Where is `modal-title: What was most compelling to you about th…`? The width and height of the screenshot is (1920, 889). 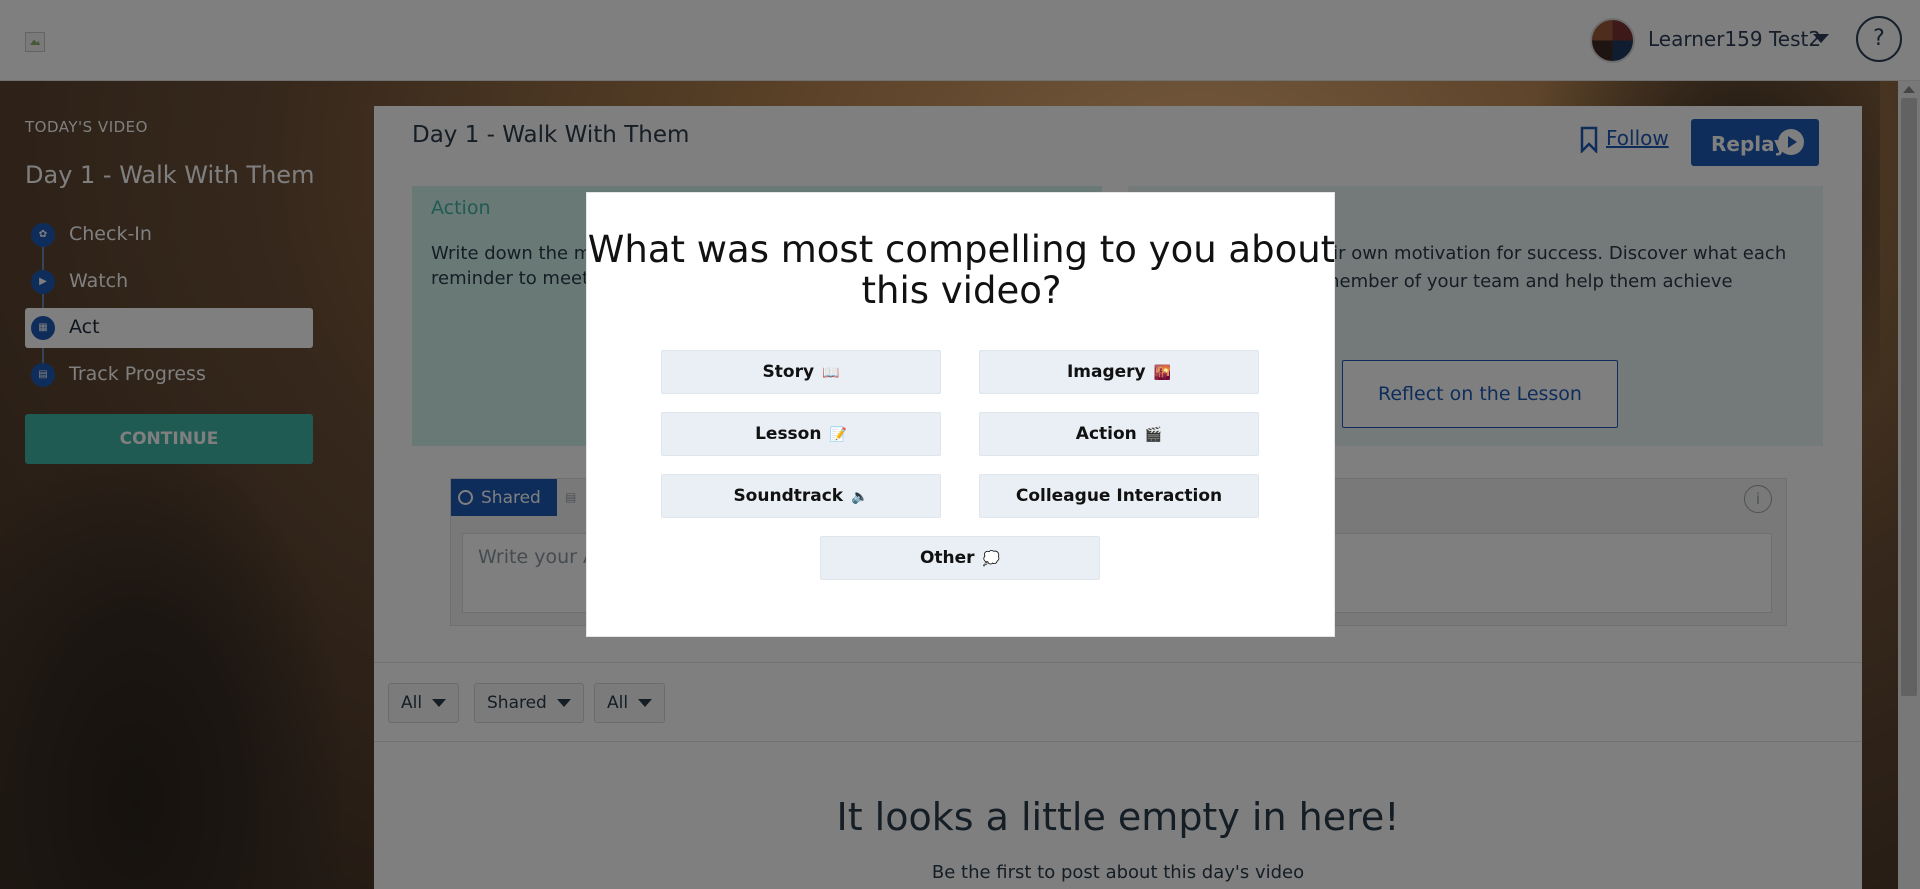
modal-title: What was most compelling to you about th… is located at coordinates (961, 270).